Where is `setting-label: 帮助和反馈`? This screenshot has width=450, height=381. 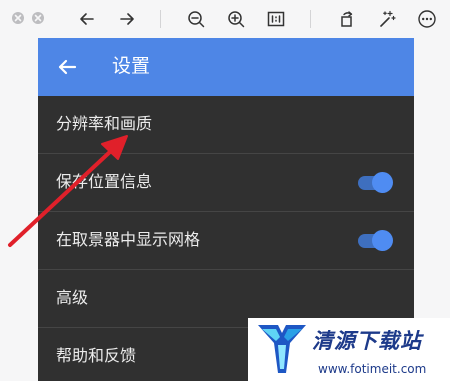 setting-label: 帮助和反馈 is located at coordinates (96, 355).